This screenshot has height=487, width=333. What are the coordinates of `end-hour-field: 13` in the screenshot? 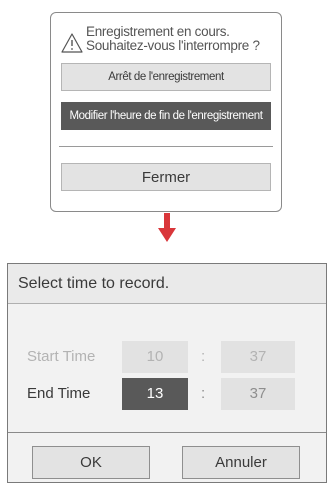 It's located at (155, 394).